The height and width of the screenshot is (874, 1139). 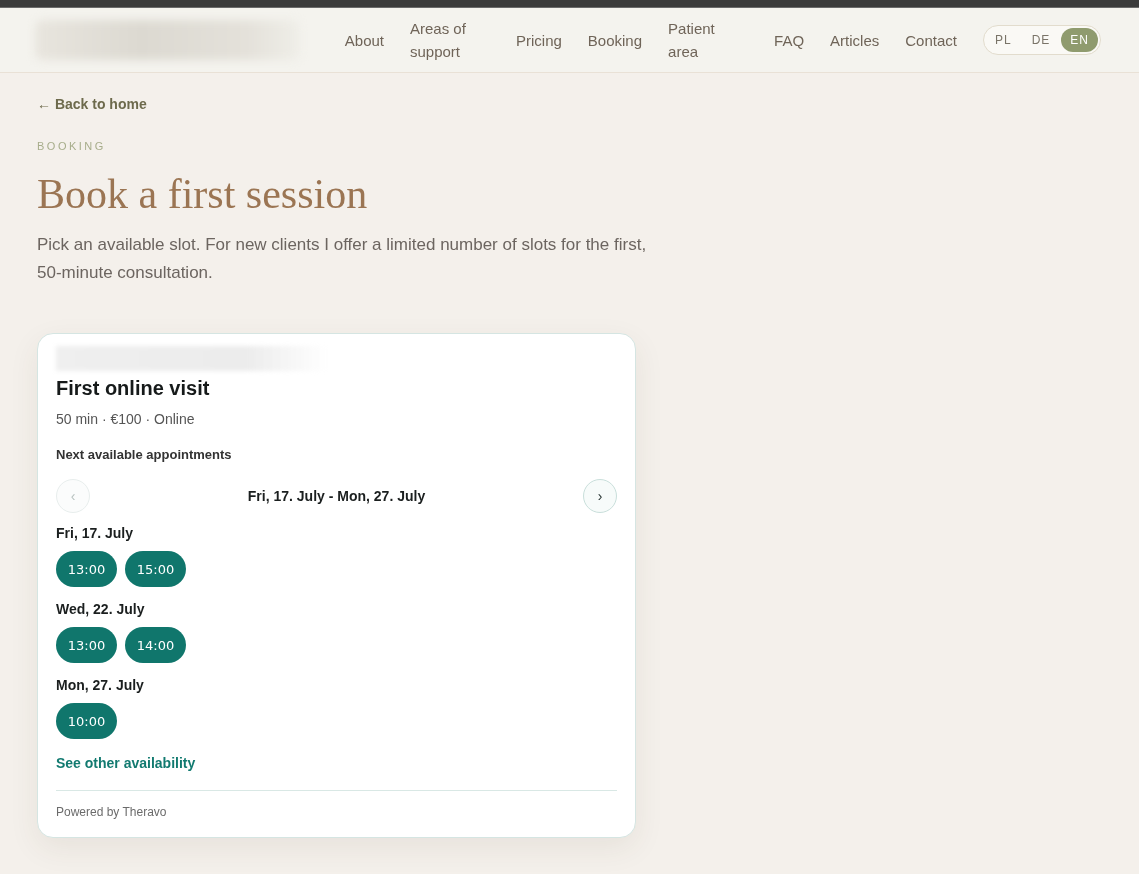 I want to click on page-title: Book a first session, so click(x=203, y=194).